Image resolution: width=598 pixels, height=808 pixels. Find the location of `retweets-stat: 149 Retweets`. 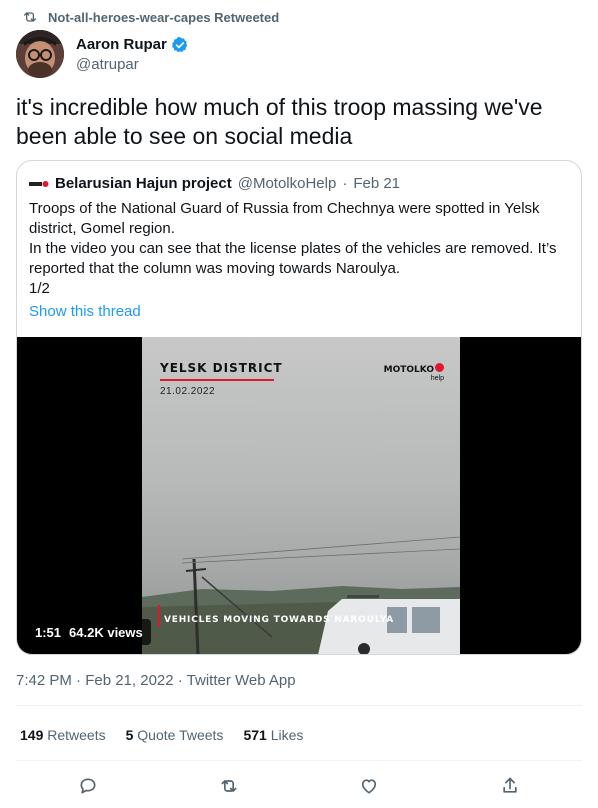

retweets-stat: 149 Retweets is located at coordinates (63, 735).